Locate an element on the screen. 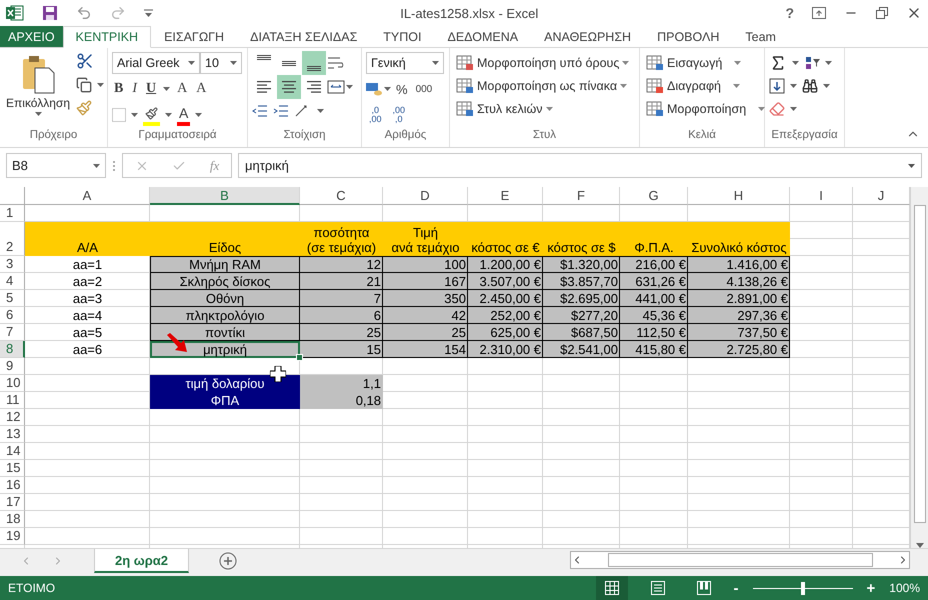  borders-icon is located at coordinates (119, 115).